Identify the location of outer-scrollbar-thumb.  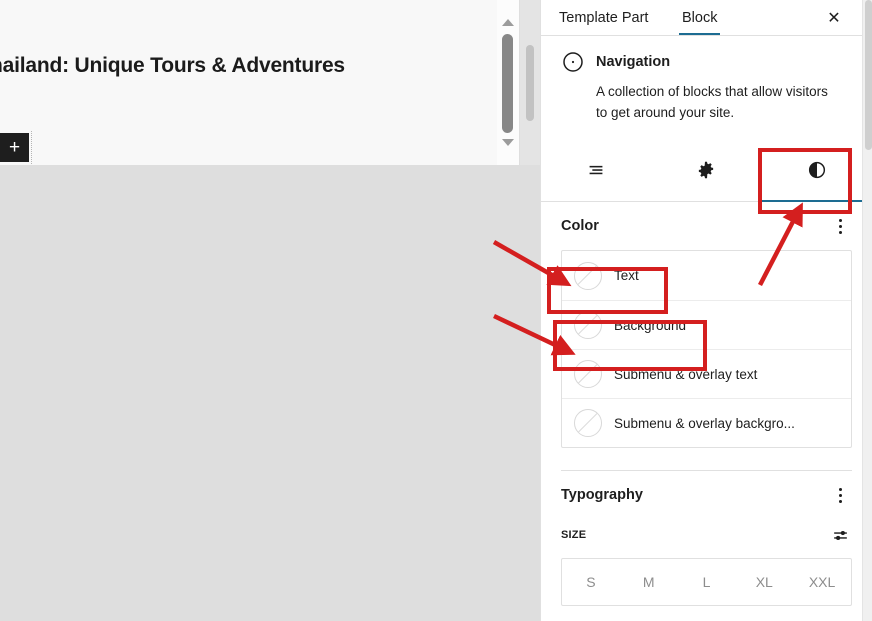
(530, 83).